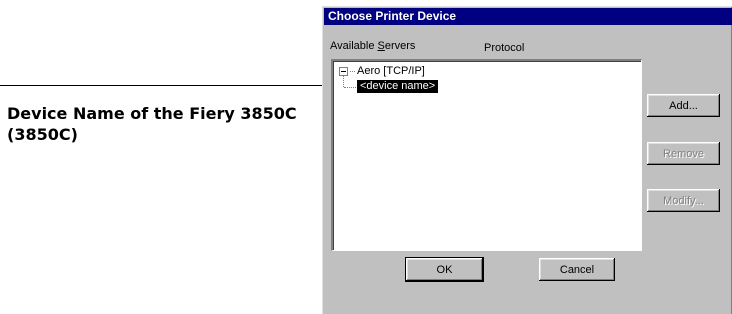  What do you see at coordinates (391, 71) in the screenshot?
I see `tree-item-aero-label: Aero [TCP/IP]` at bounding box center [391, 71].